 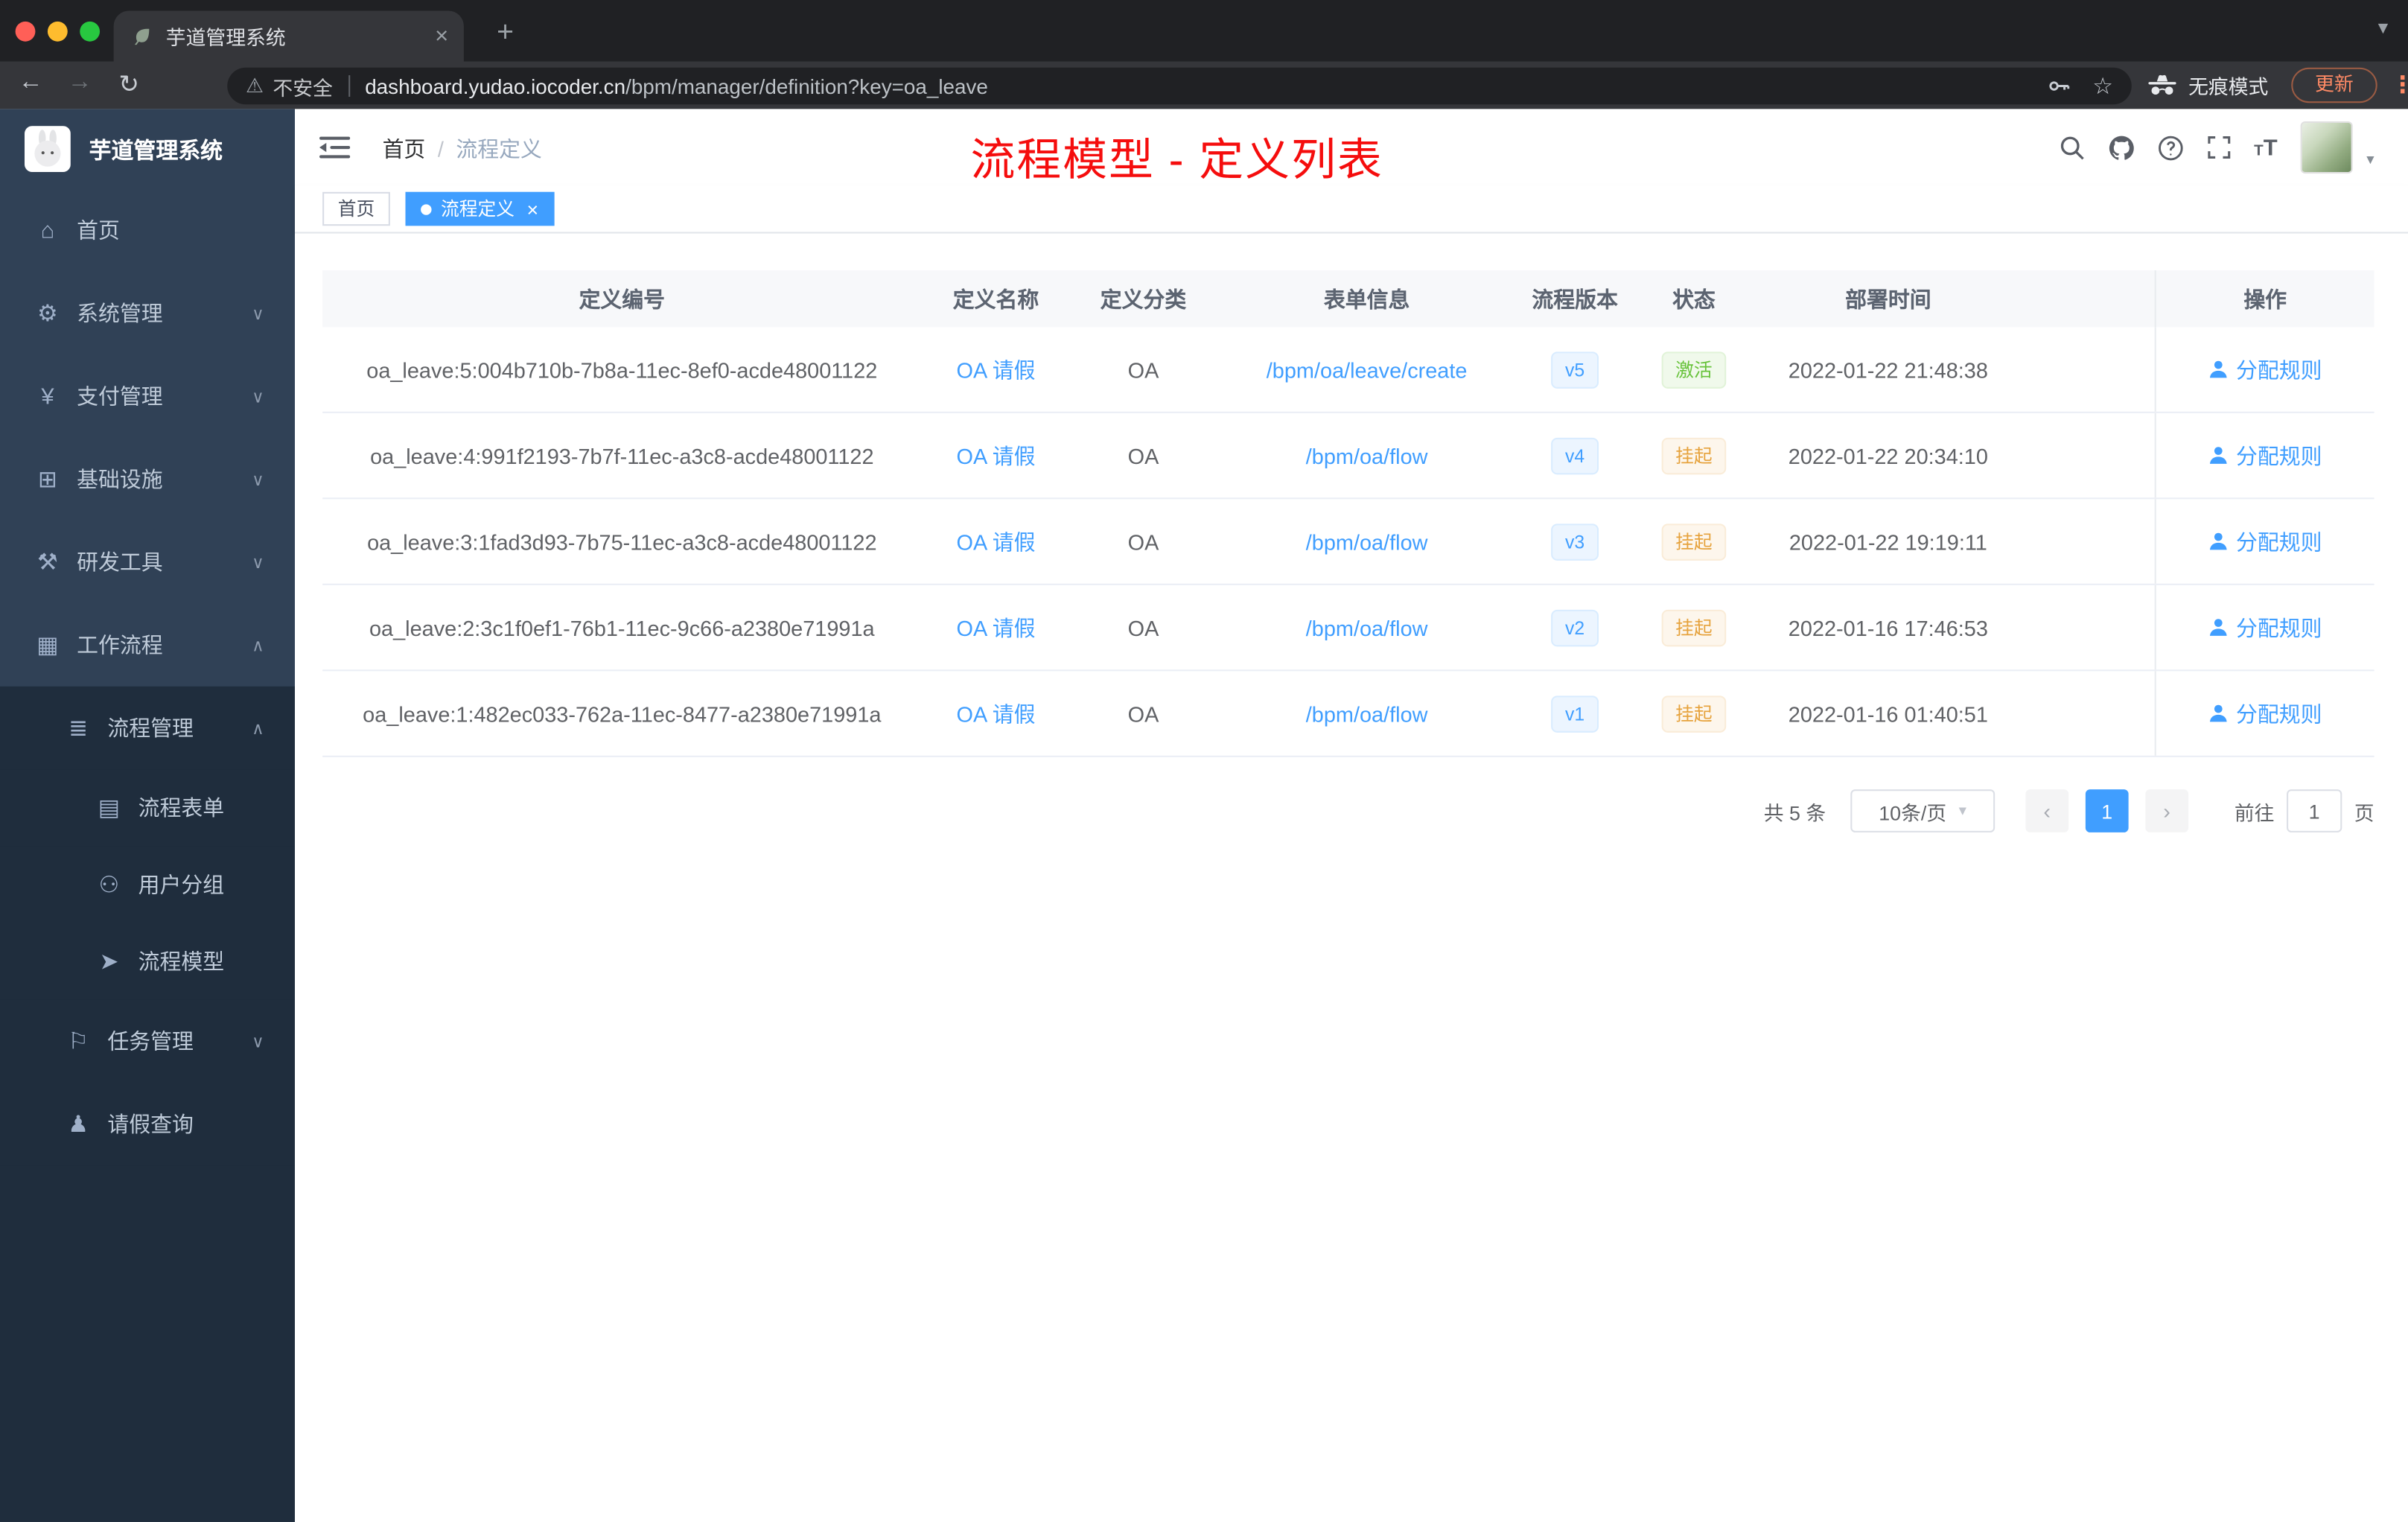 What do you see at coordinates (2107, 810) in the screenshot?
I see `page-number-button: 1` at bounding box center [2107, 810].